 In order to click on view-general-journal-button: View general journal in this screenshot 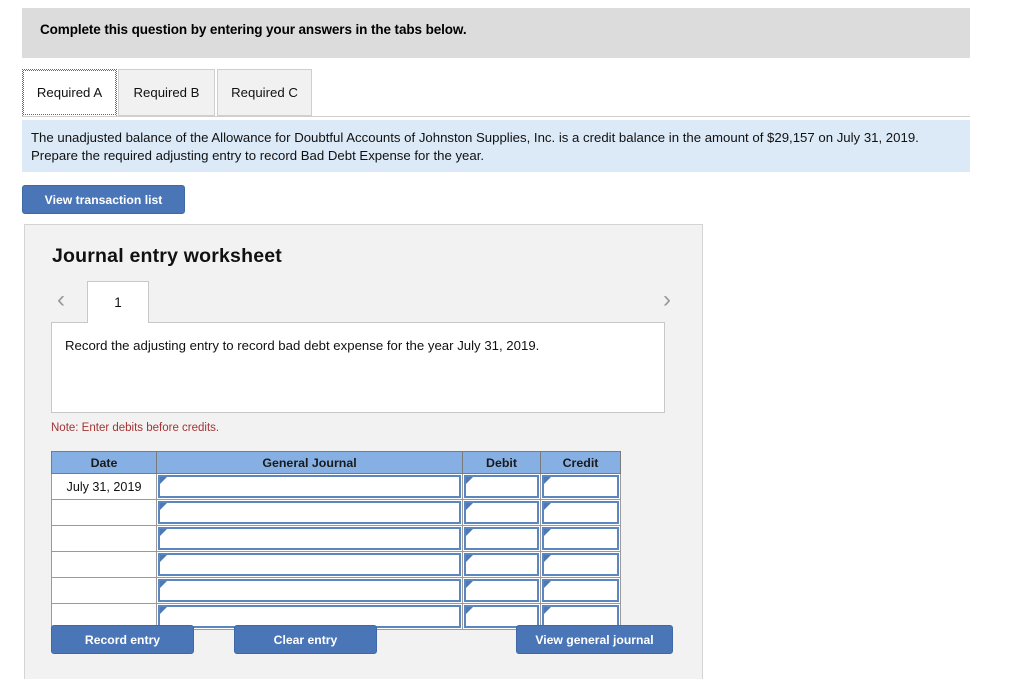, I will do `click(594, 639)`.